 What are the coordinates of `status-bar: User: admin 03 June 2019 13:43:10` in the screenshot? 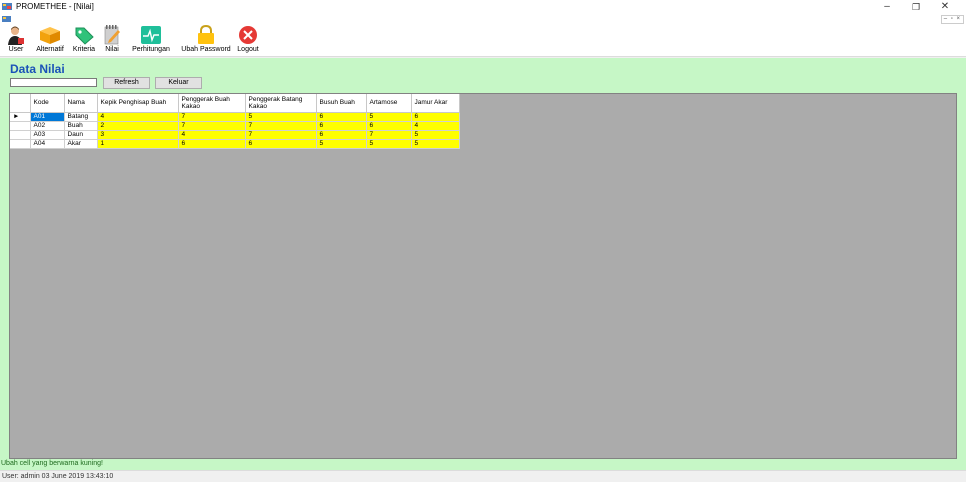 It's located at (483, 476).